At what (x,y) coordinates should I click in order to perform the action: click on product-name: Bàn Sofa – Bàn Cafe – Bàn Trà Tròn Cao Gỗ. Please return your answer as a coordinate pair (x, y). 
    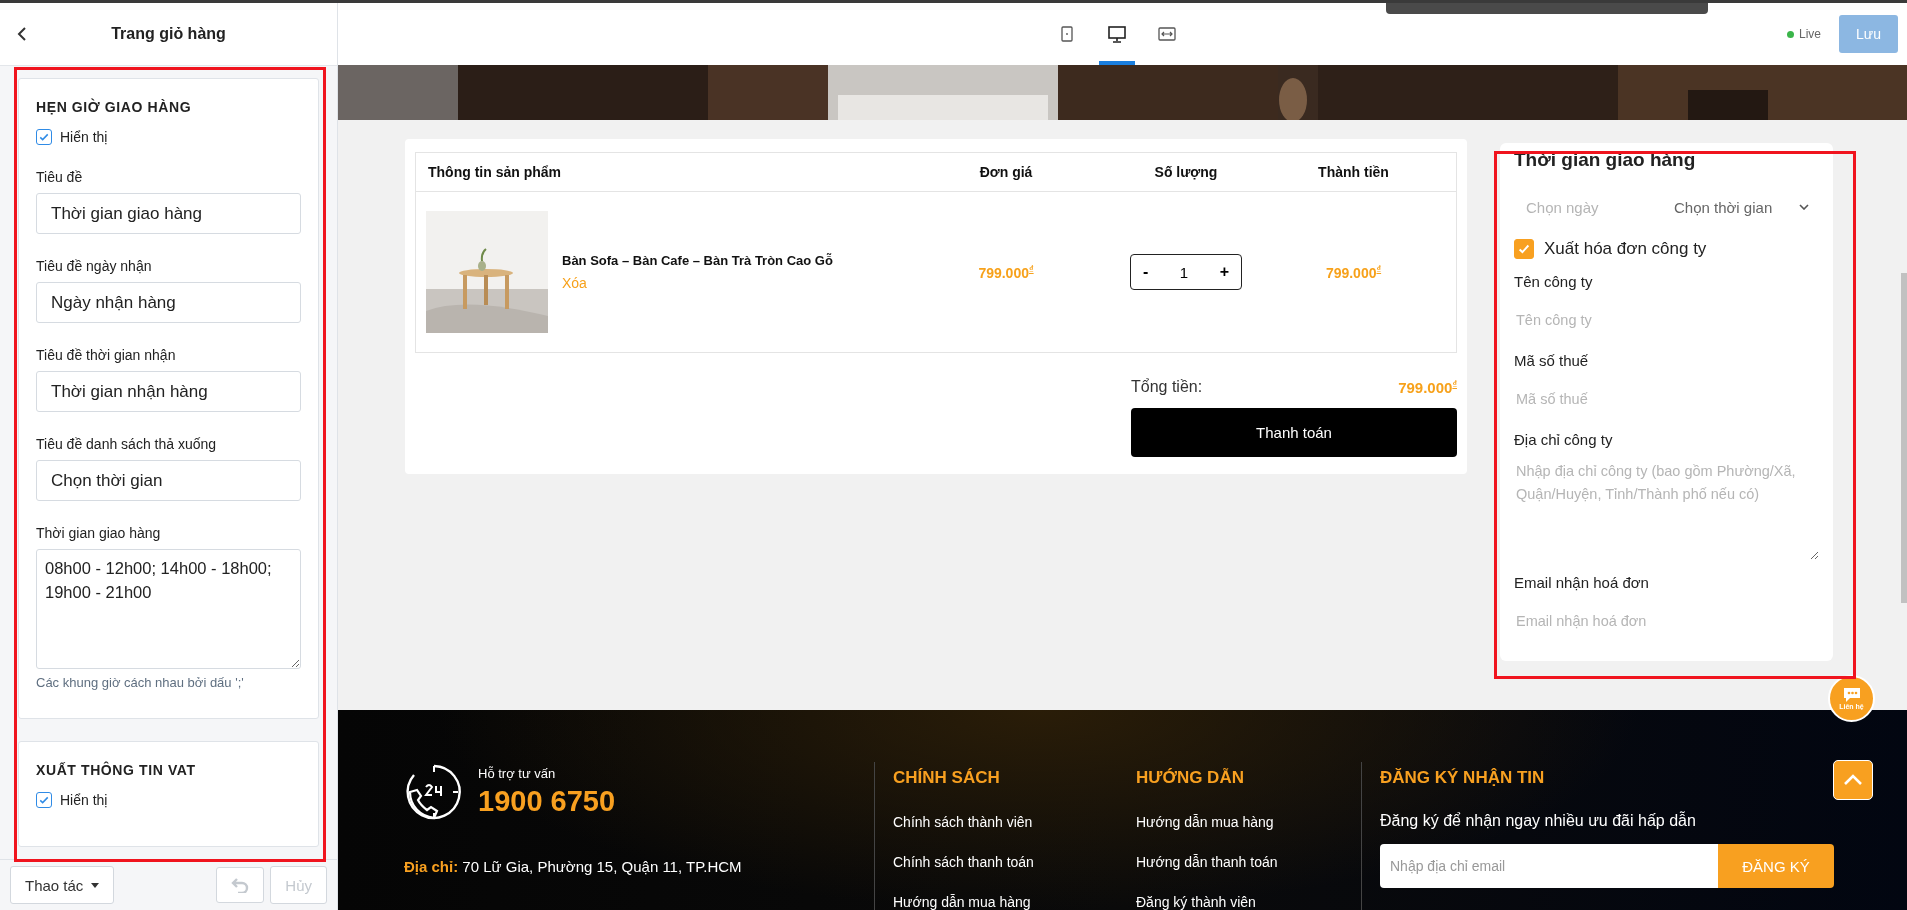
    Looking at the image, I should click on (697, 260).